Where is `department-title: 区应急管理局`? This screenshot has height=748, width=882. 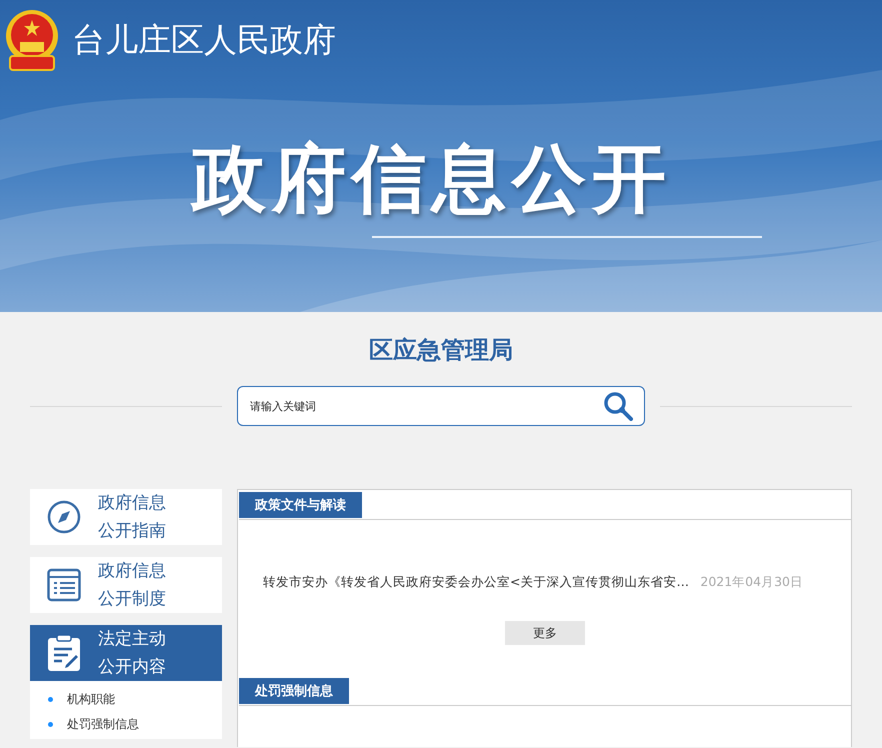
department-title: 区应急管理局 is located at coordinates (441, 350).